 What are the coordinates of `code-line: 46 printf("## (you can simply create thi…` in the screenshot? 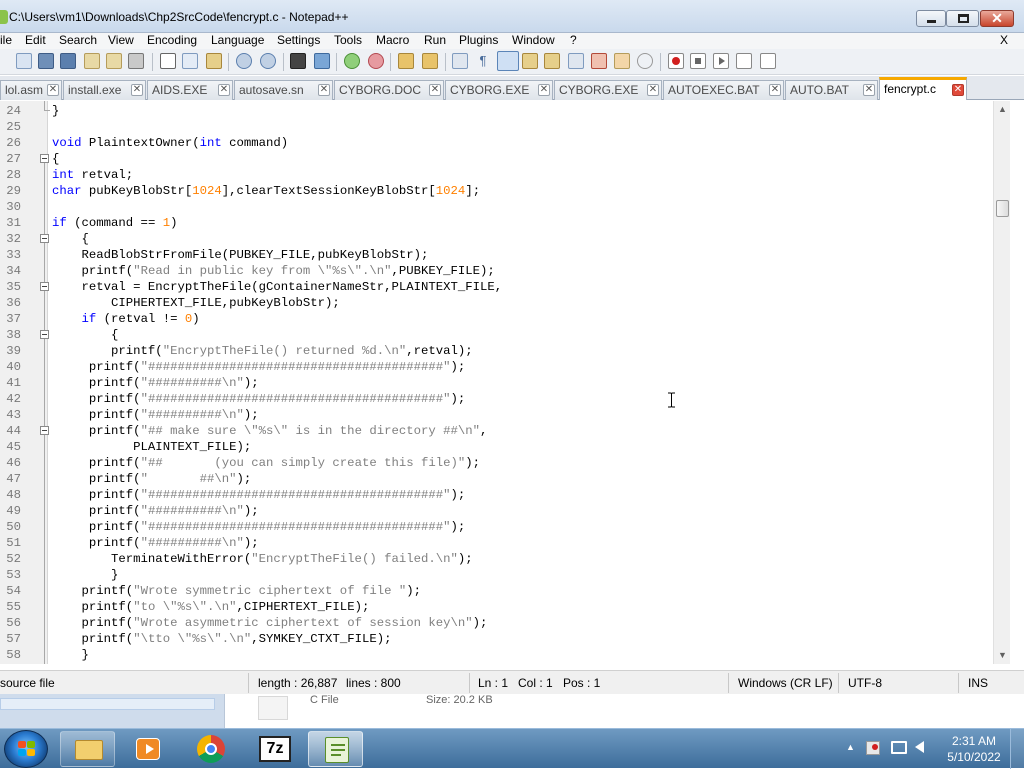 It's located at (504, 463).